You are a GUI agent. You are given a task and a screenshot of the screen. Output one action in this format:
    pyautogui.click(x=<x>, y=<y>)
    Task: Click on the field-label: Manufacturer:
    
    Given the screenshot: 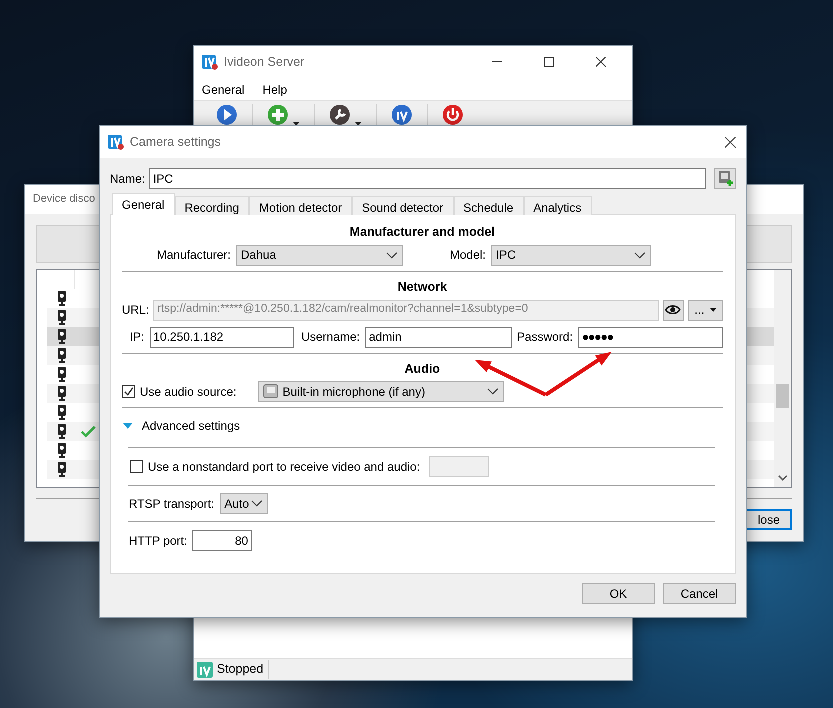 What is the action you would take?
    pyautogui.click(x=193, y=255)
    